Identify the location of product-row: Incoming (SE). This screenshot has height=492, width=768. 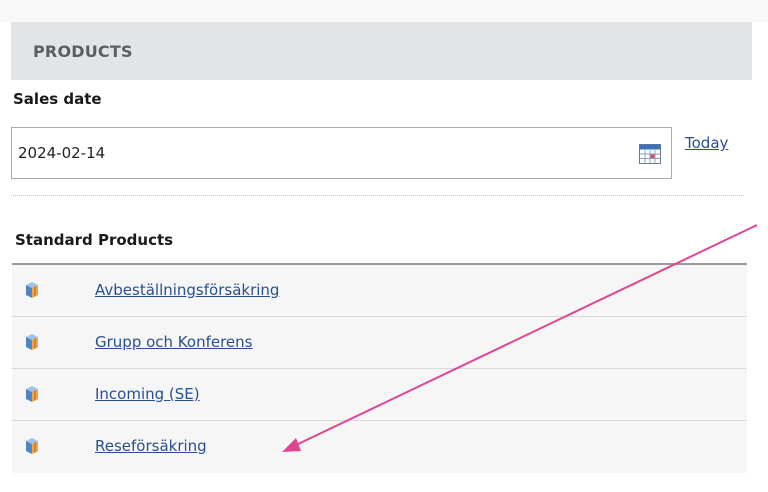
(379, 395).